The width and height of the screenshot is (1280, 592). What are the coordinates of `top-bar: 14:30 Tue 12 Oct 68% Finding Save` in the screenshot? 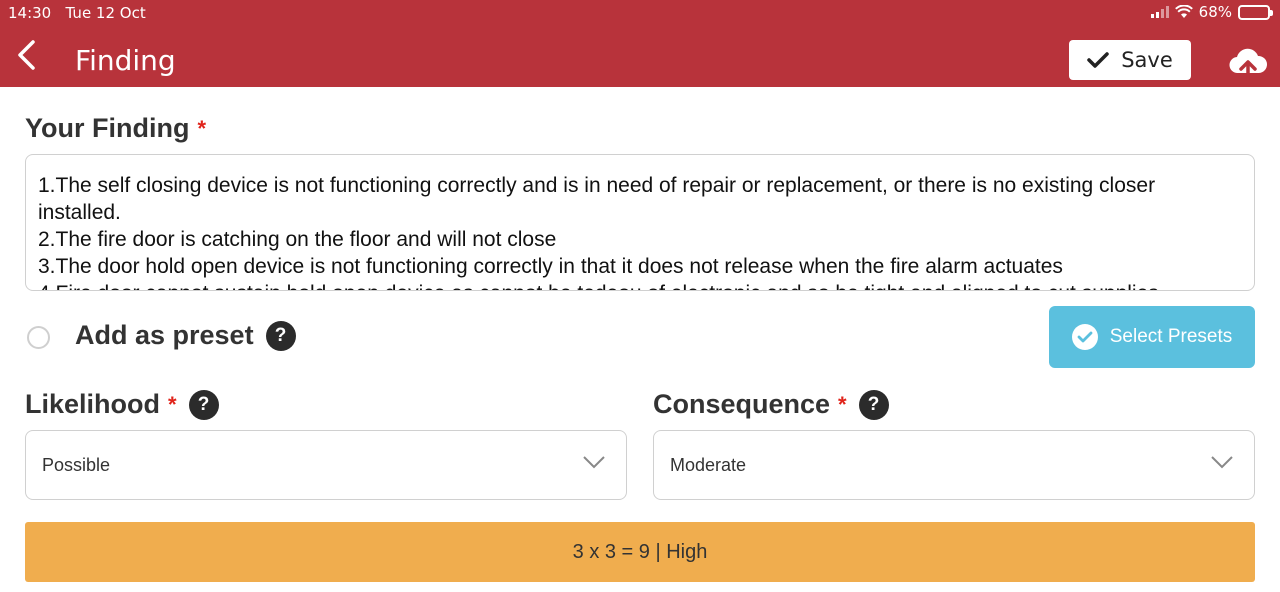 It's located at (640, 43).